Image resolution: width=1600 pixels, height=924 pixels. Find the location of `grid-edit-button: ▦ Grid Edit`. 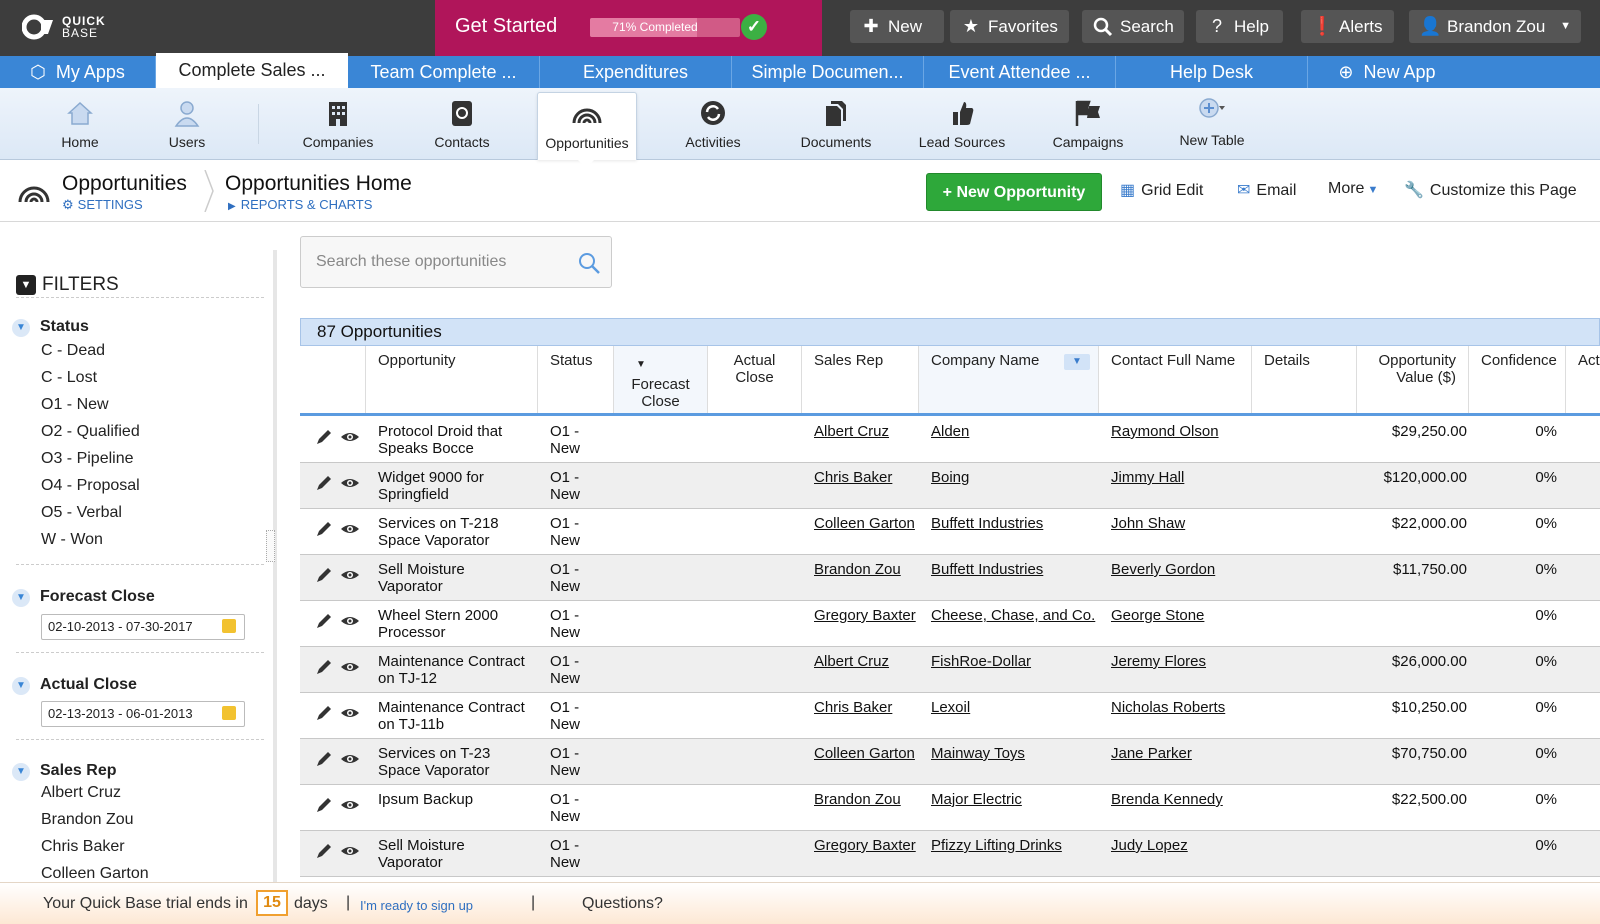

grid-edit-button: ▦ Grid Edit is located at coordinates (1161, 190).